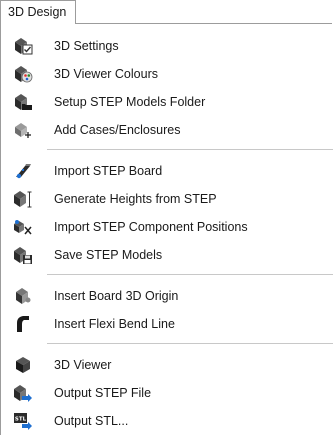  I want to click on menu-item-save-step-models: Save STEP Models, so click(167, 255).